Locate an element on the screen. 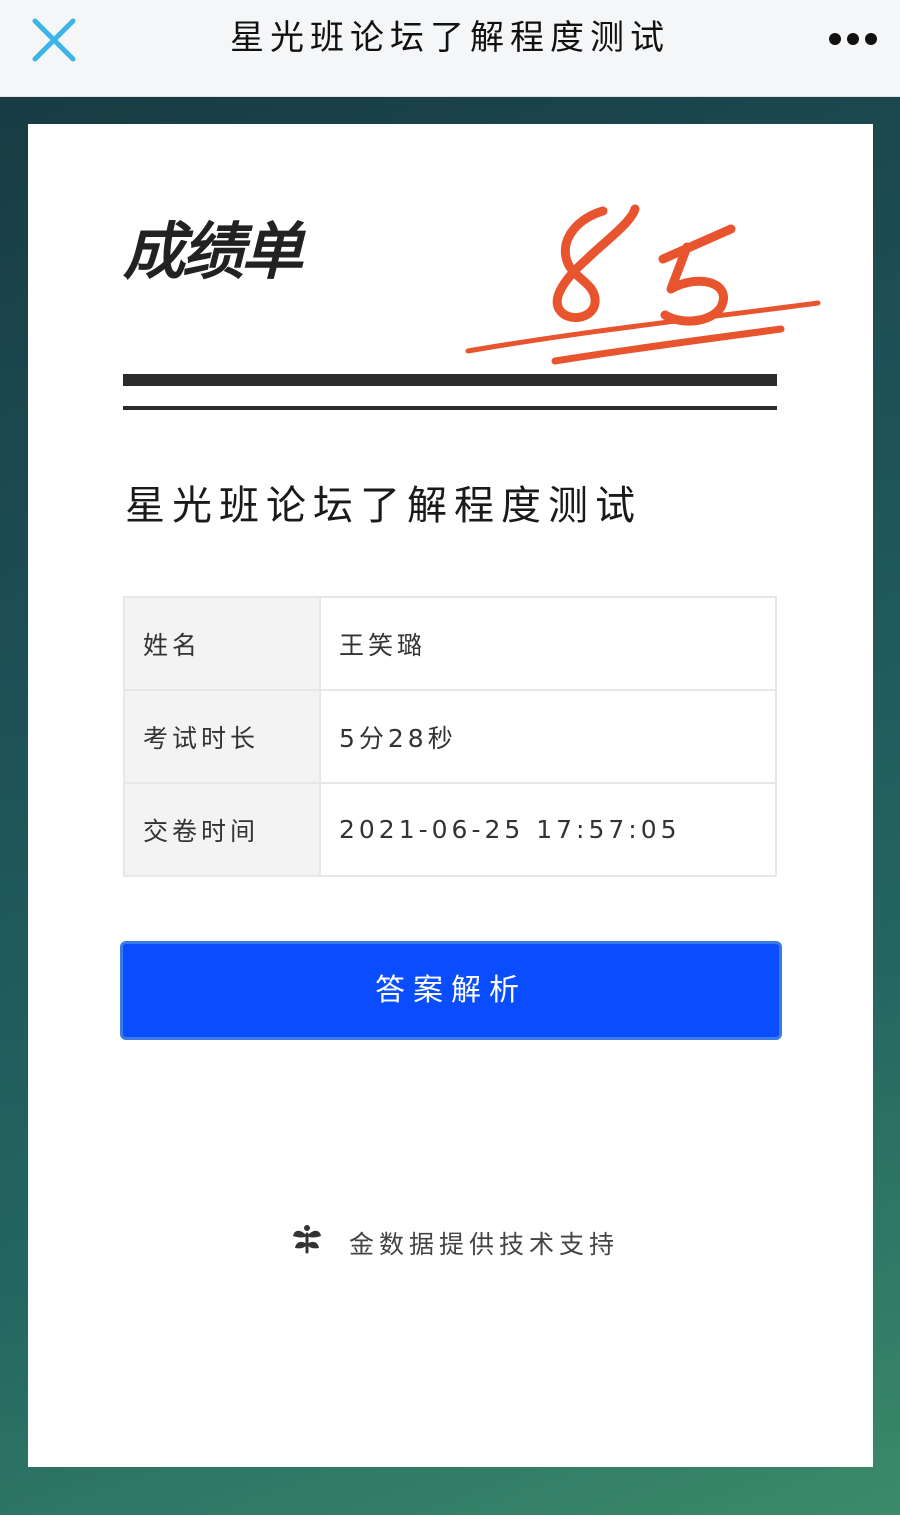 The image size is (900, 1515). row-value: 5分28秒 is located at coordinates (548, 736).